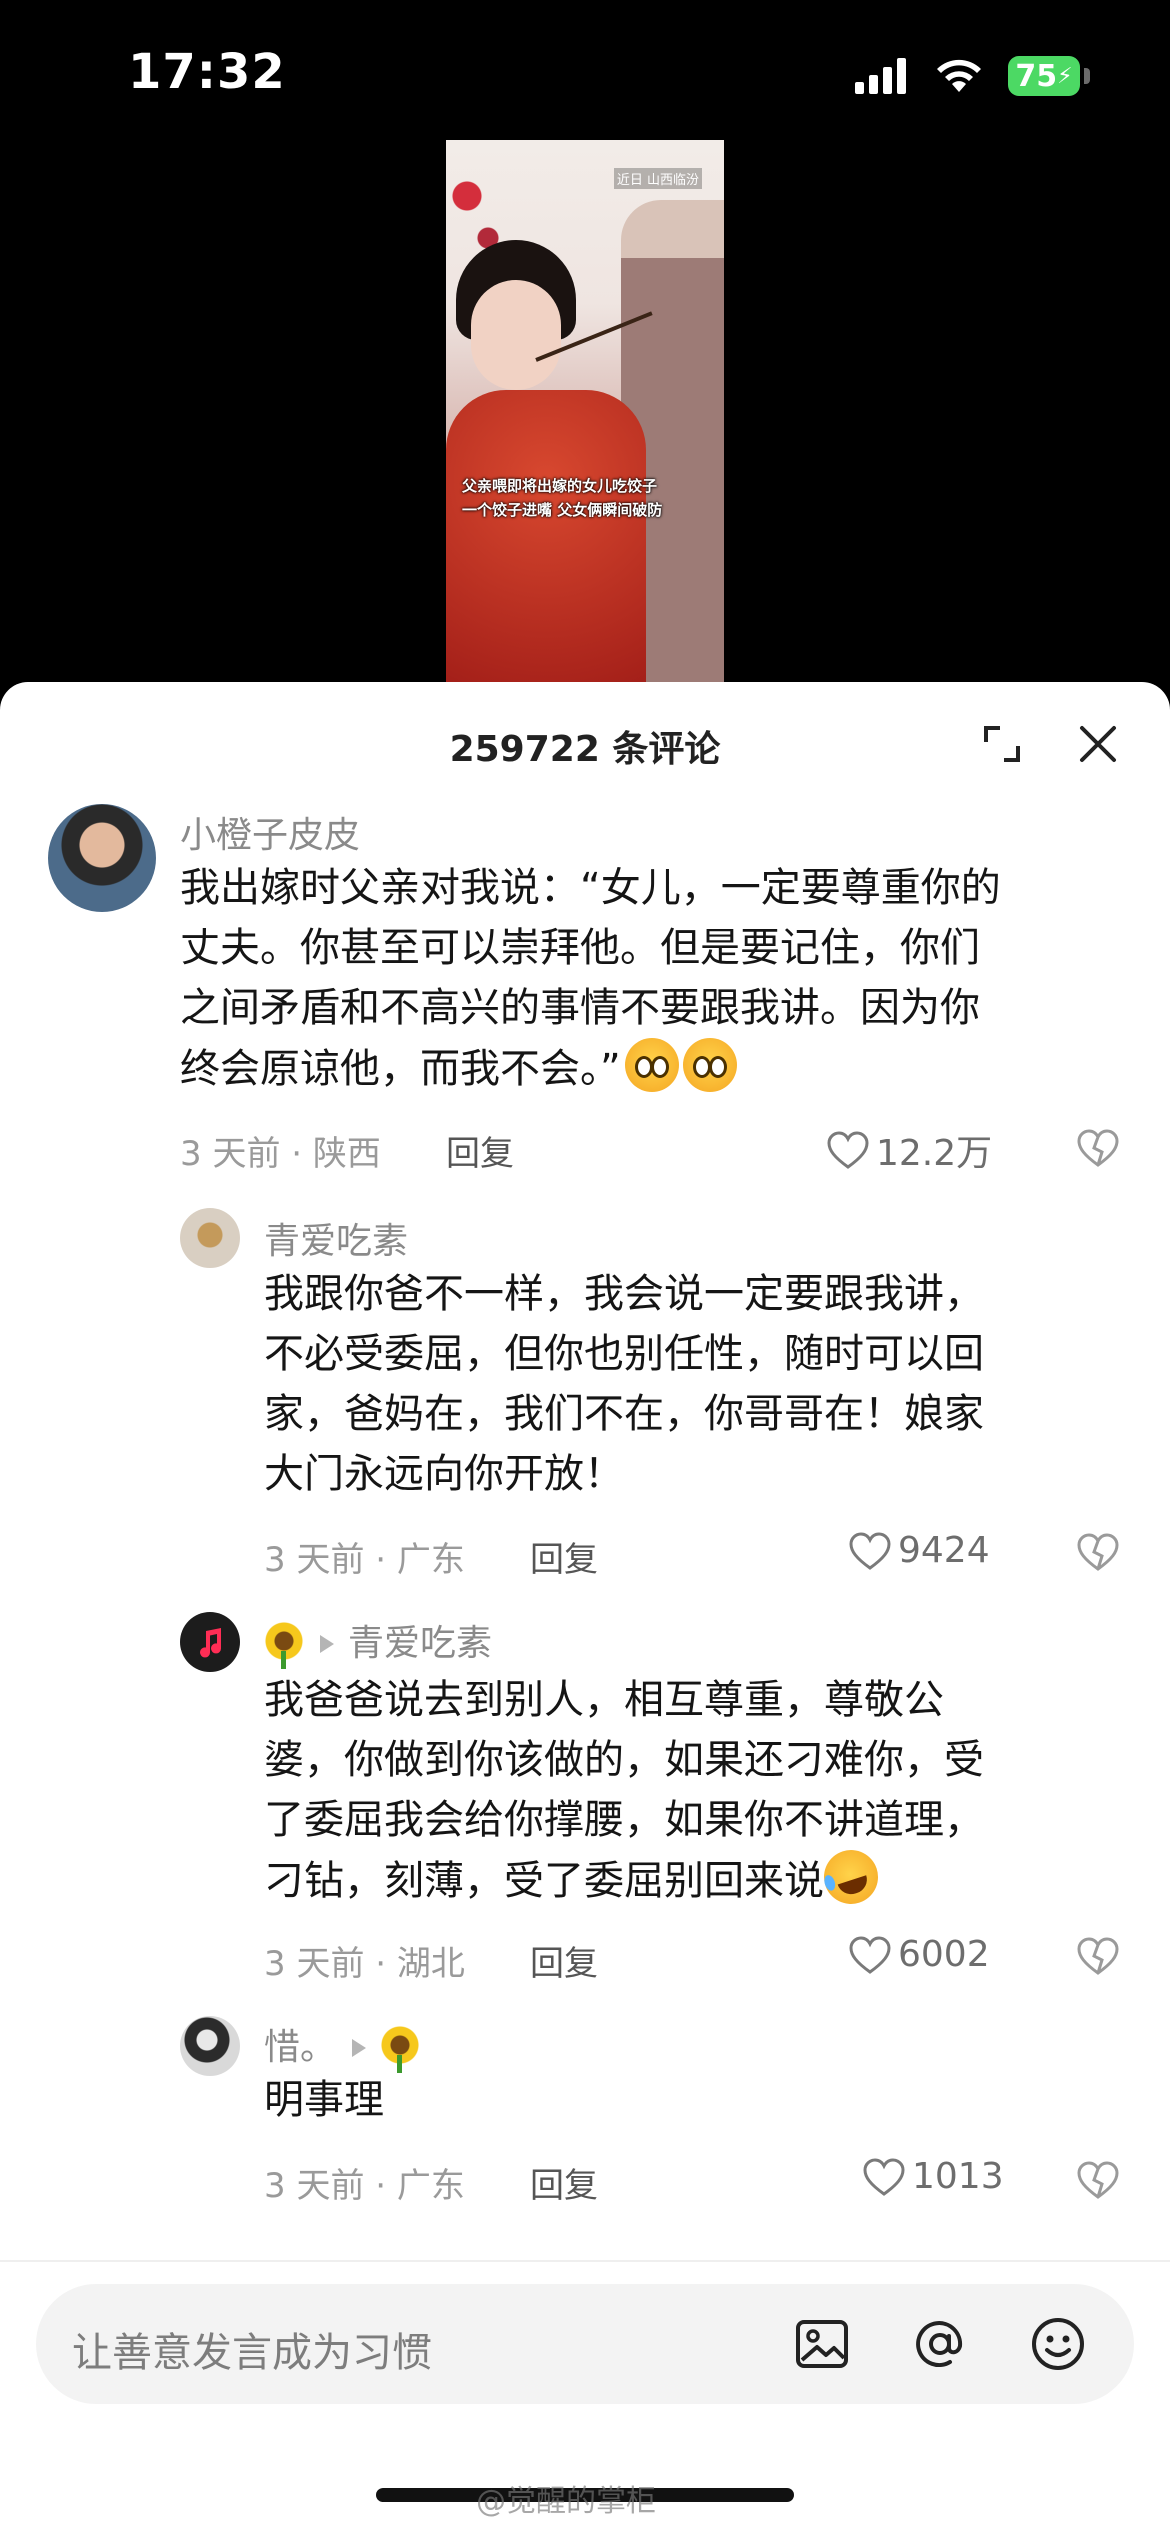  What do you see at coordinates (1036, 76) in the screenshot?
I see `battery-level: 75` at bounding box center [1036, 76].